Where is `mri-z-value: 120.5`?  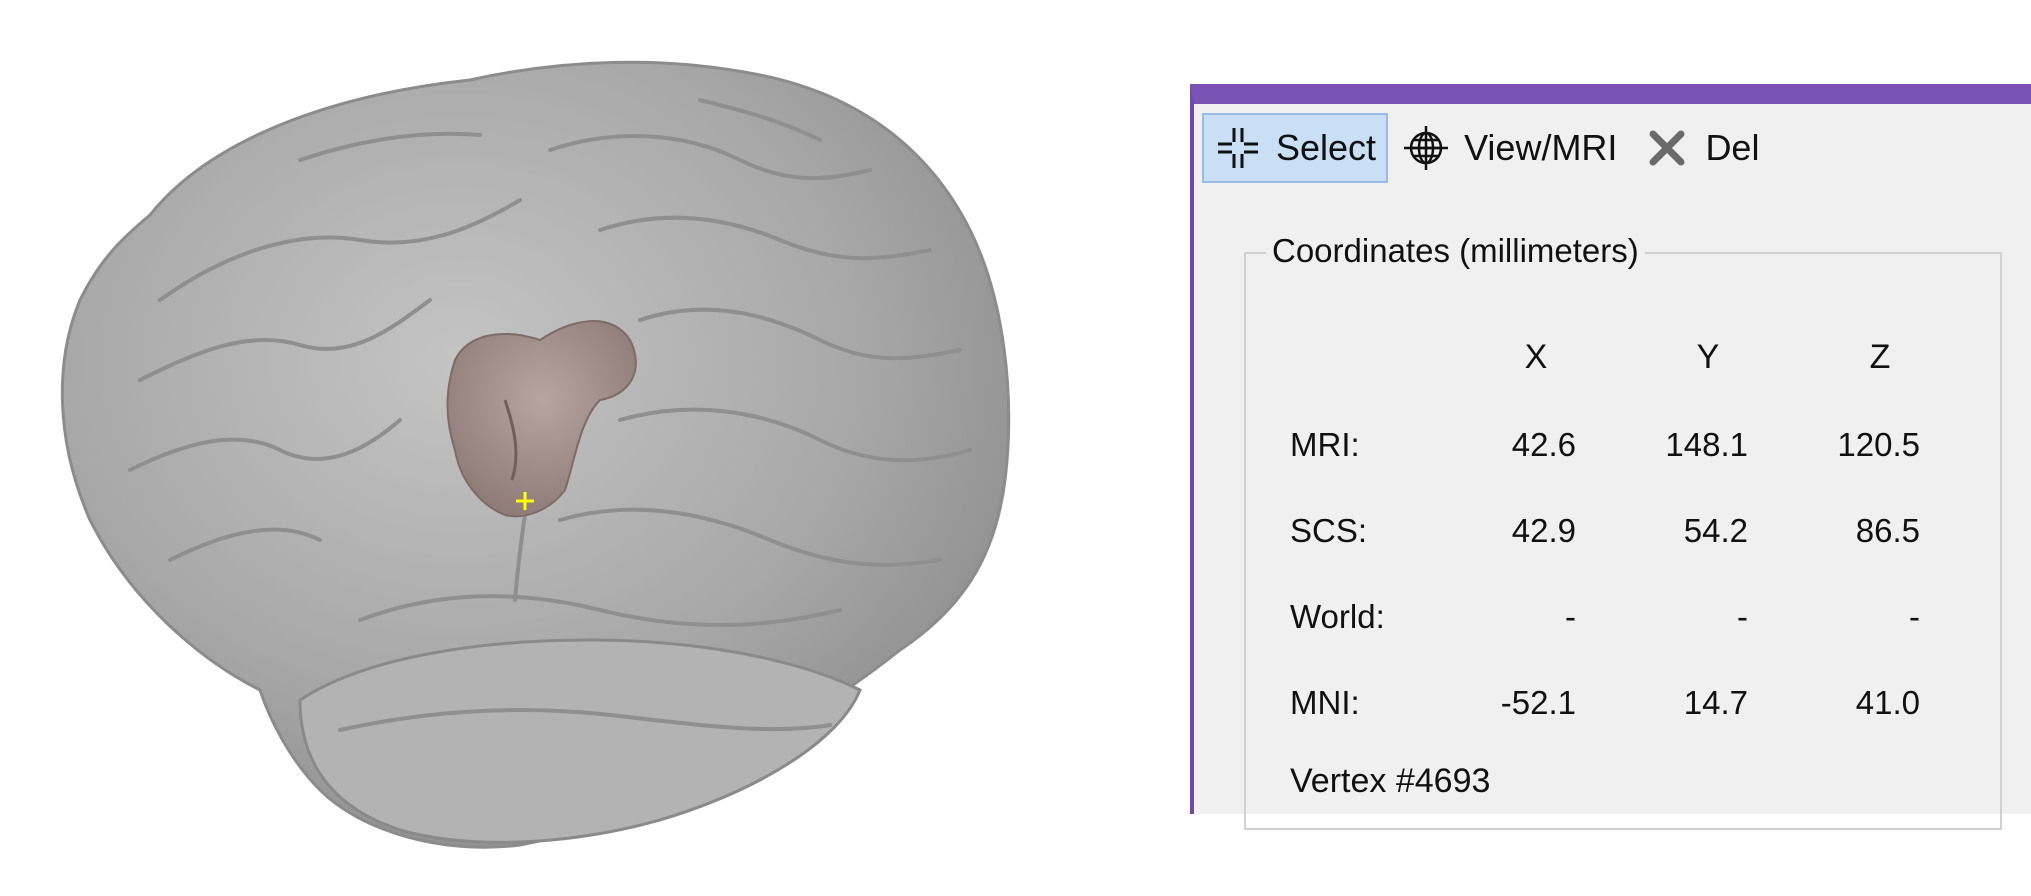 mri-z-value: 120.5 is located at coordinates (1878, 444).